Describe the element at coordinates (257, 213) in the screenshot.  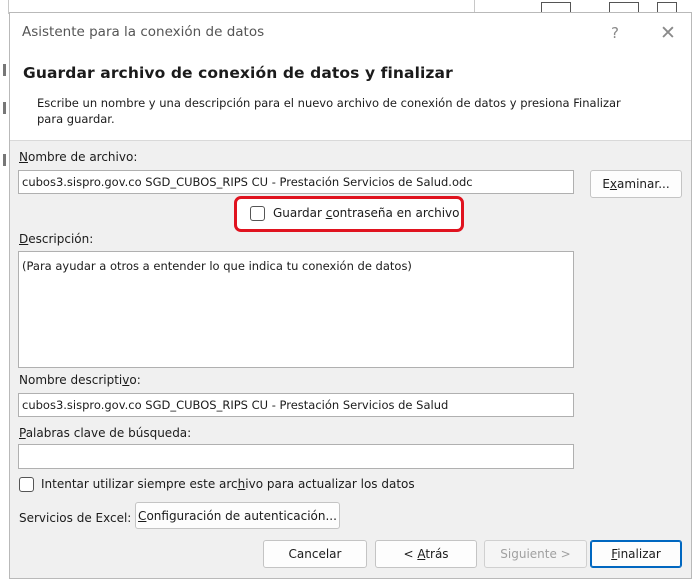
I see `save-password-checkbox` at that location.